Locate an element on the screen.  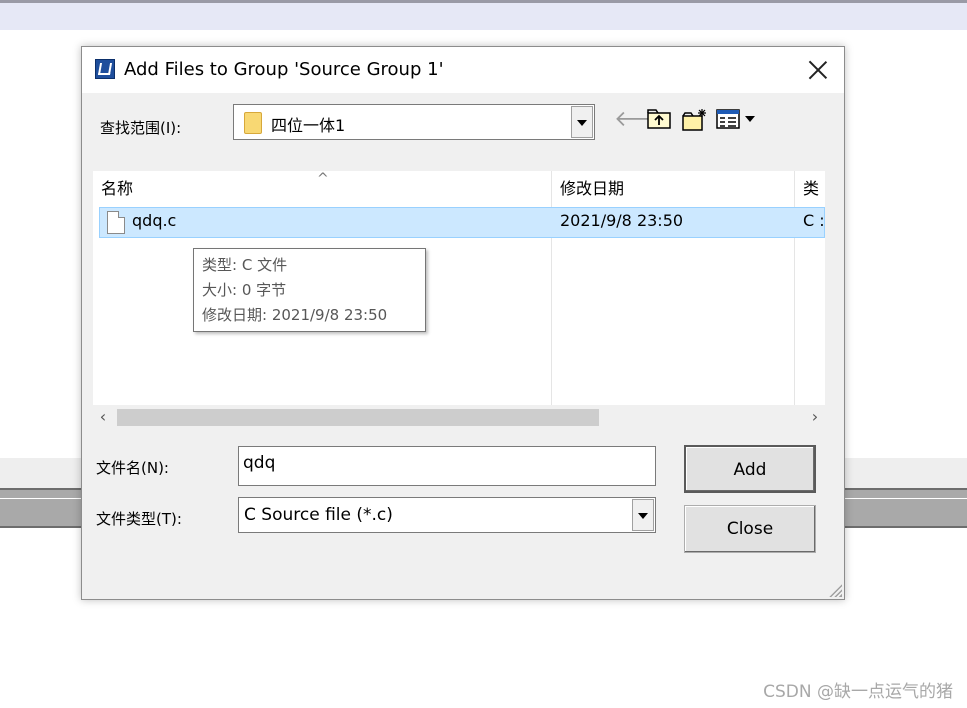
folder-icon is located at coordinates (253, 123).